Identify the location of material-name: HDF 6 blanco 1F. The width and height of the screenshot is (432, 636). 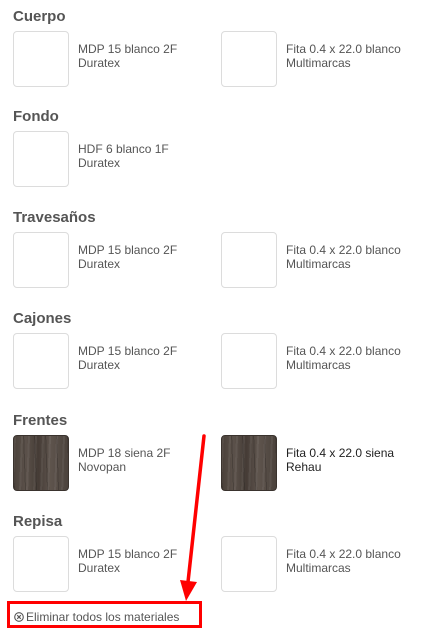
(123, 149).